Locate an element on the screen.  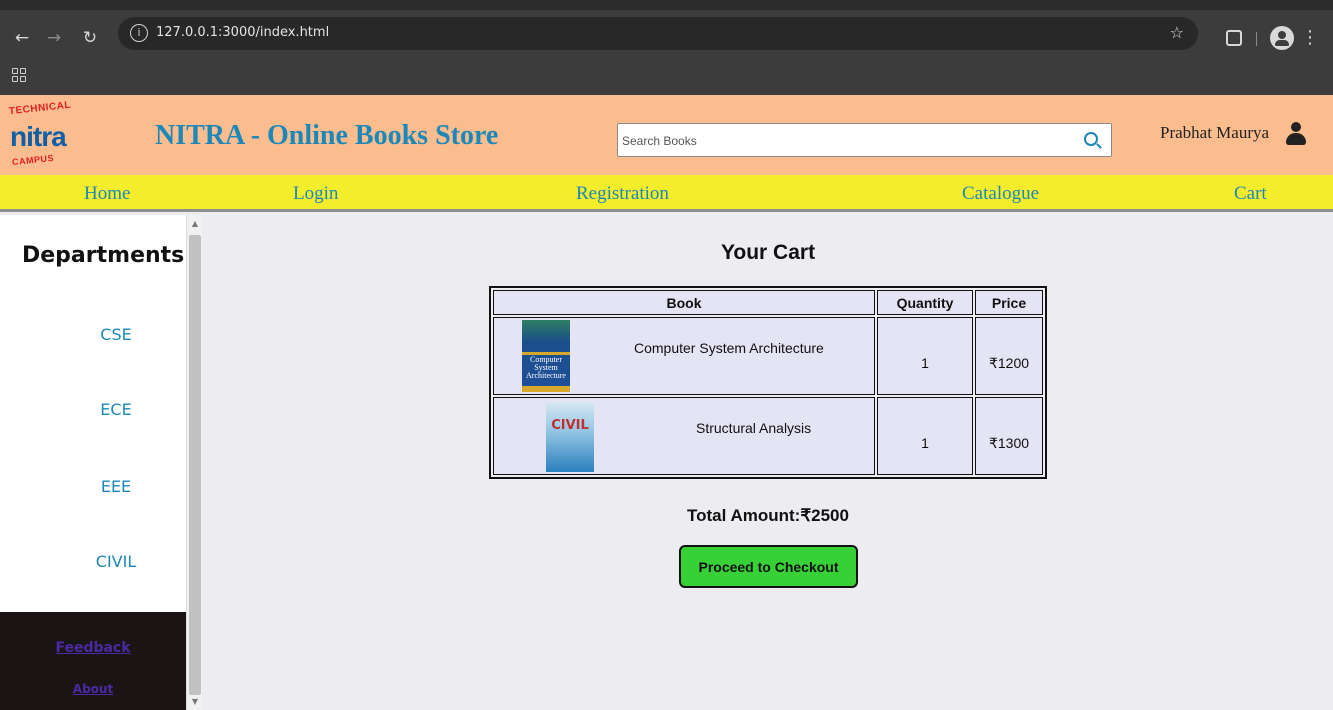
menu-icon: ⋮ is located at coordinates (1310, 38).